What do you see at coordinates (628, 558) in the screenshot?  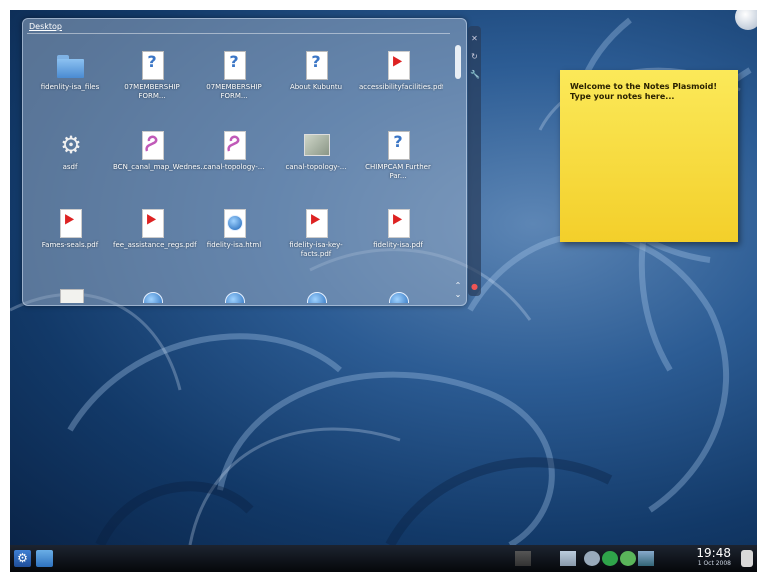 I see `klipper-icon` at bounding box center [628, 558].